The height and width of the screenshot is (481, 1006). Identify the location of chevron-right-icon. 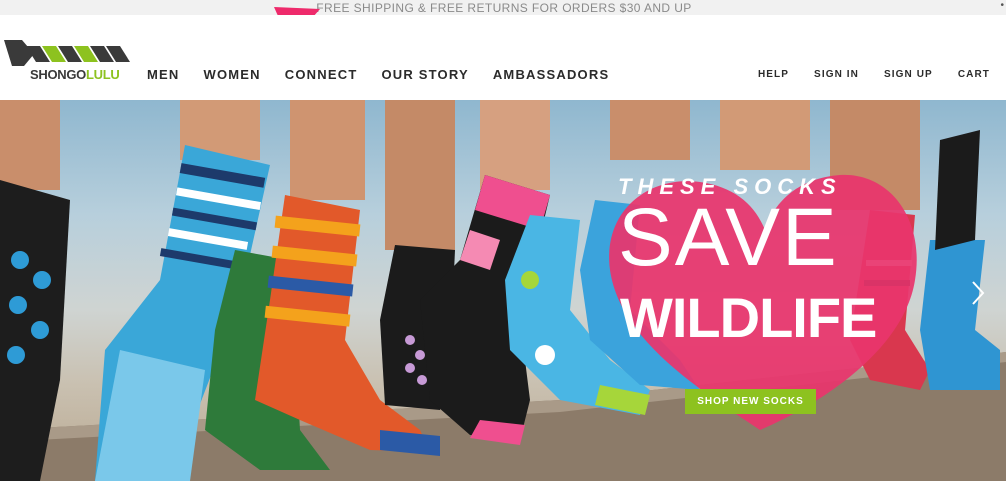
(978, 293).